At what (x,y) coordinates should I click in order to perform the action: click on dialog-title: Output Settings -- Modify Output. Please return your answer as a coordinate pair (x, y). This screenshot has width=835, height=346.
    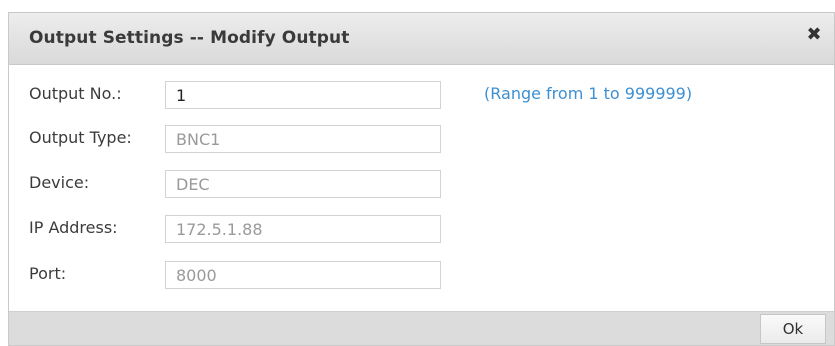
    Looking at the image, I should click on (189, 38).